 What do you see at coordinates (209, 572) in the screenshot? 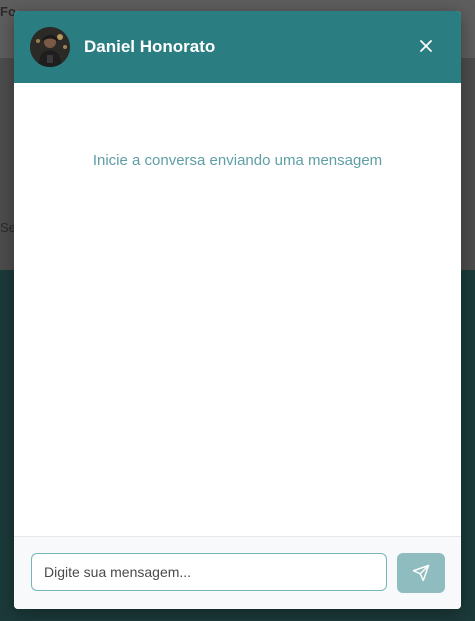
I see `message-input` at bounding box center [209, 572].